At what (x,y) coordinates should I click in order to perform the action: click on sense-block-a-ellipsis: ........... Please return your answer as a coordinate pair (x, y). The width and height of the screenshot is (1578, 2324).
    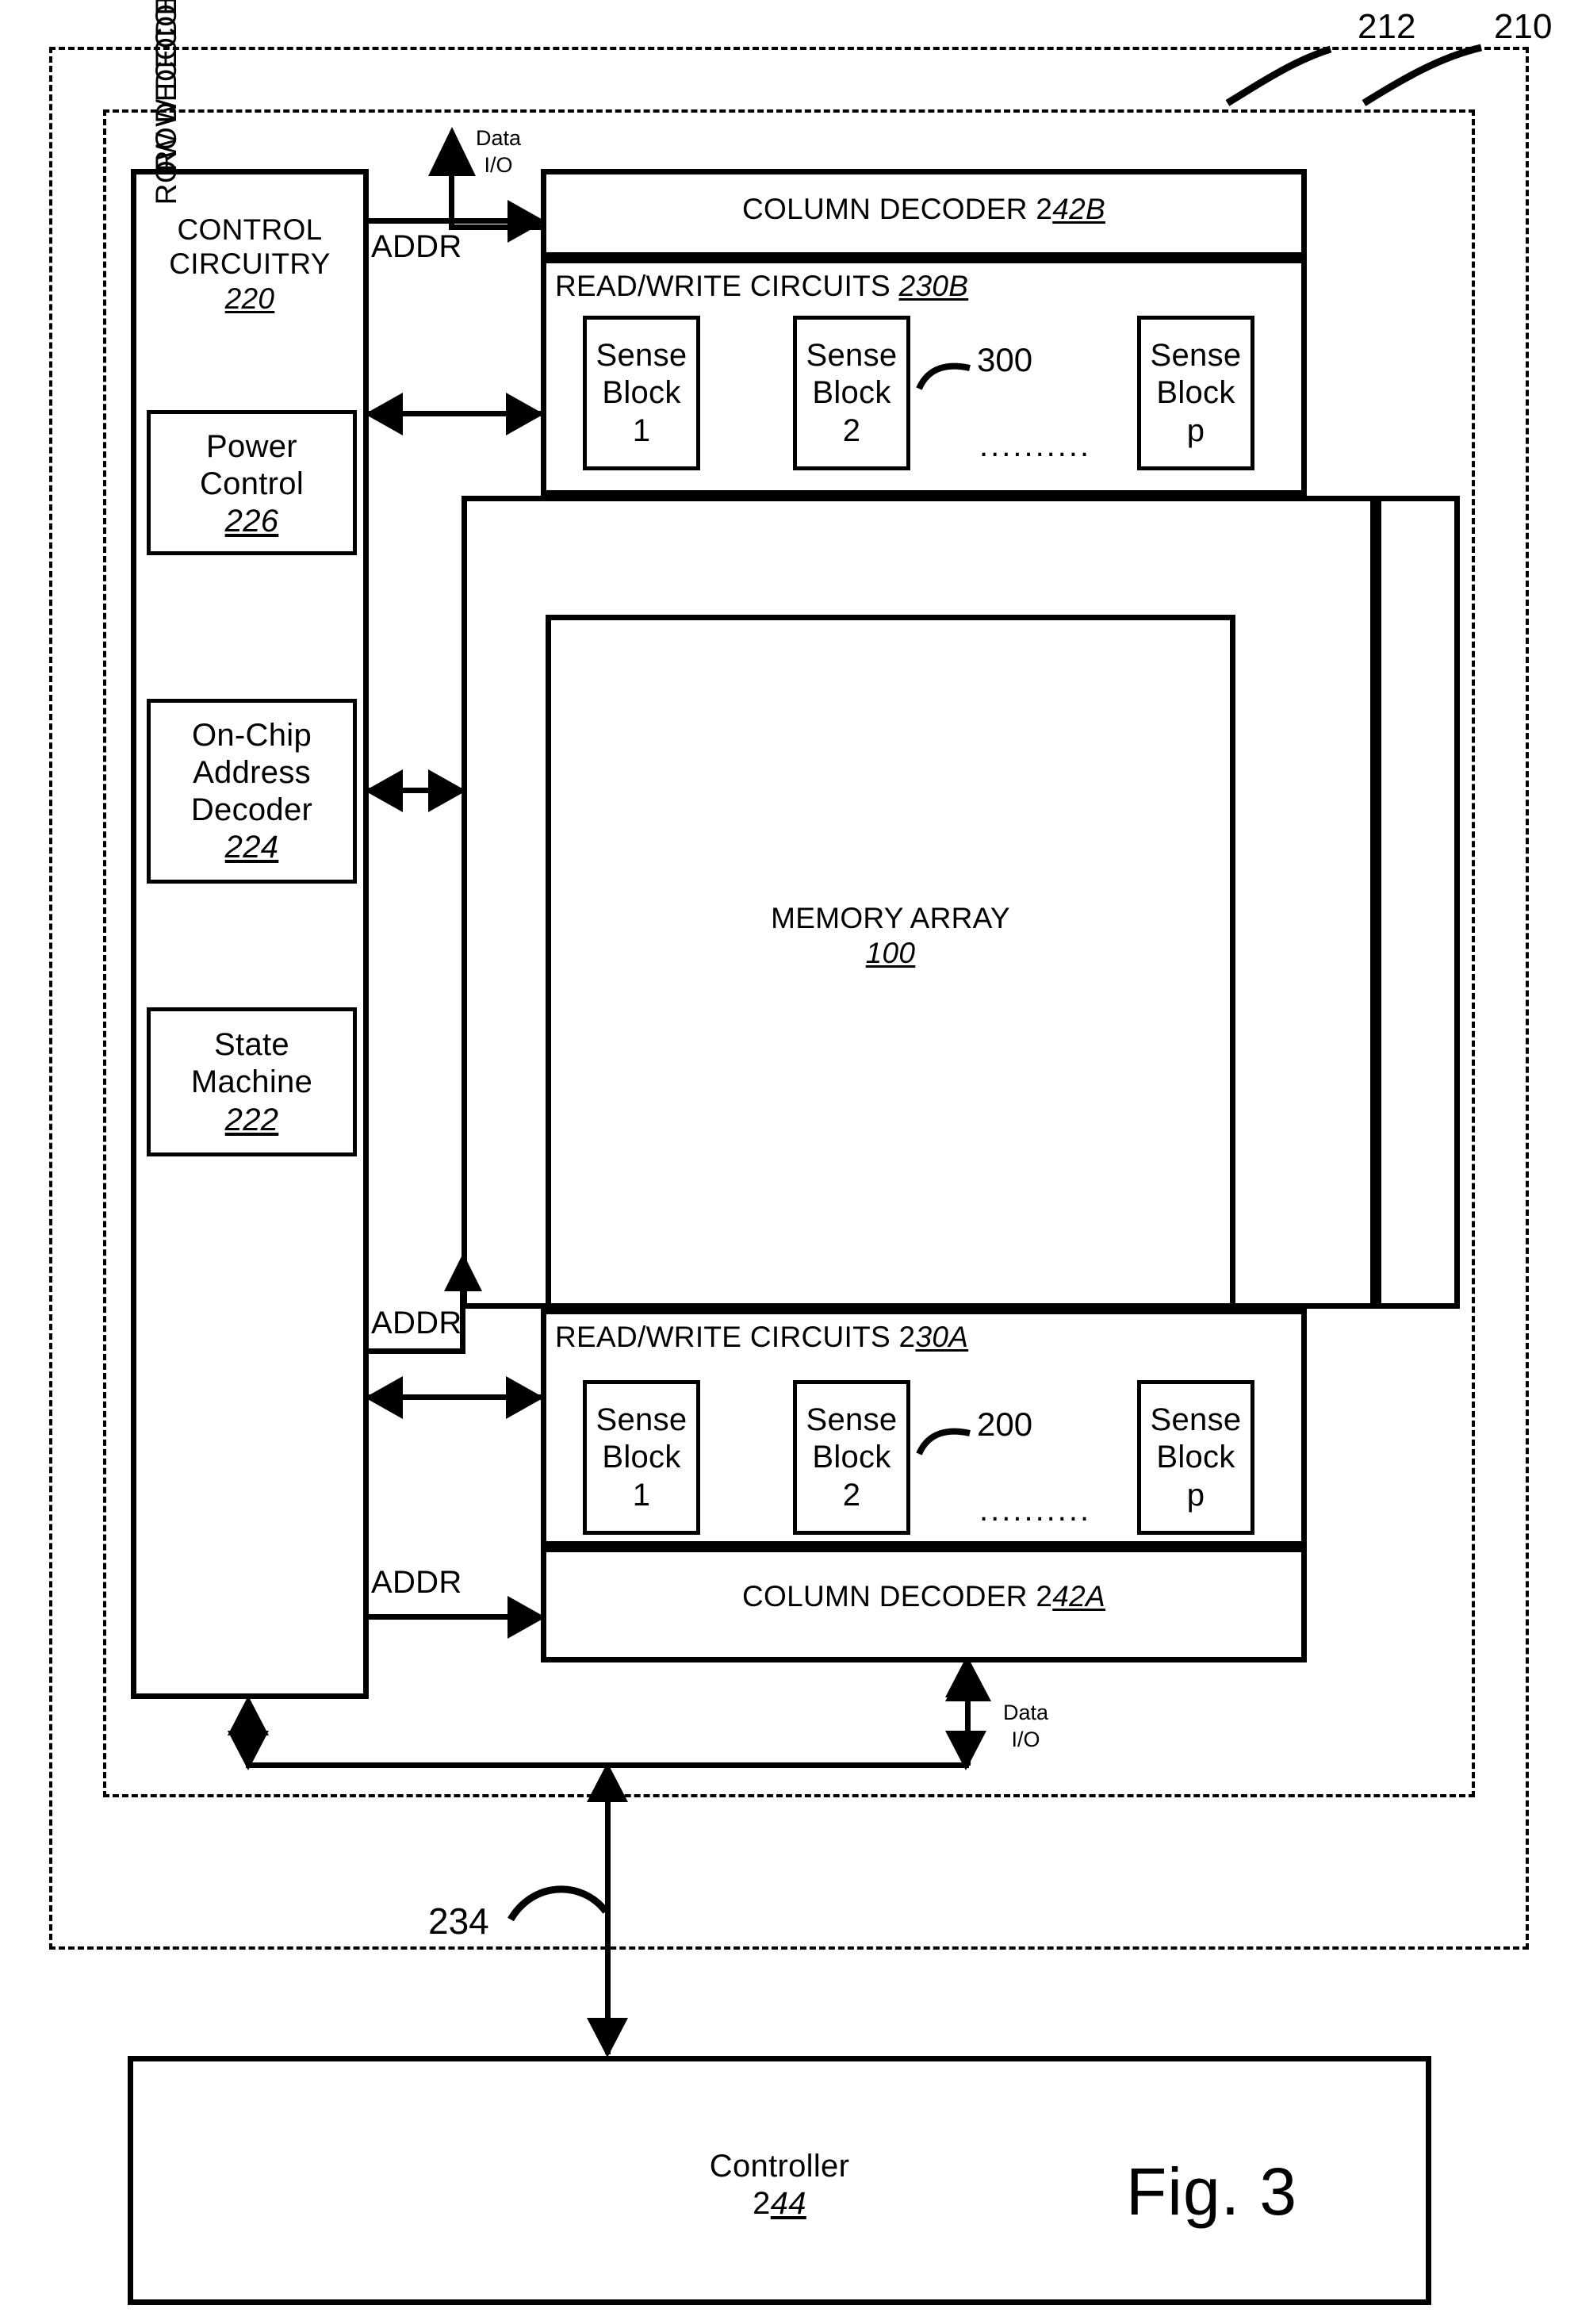
    Looking at the image, I should click on (1035, 1511).